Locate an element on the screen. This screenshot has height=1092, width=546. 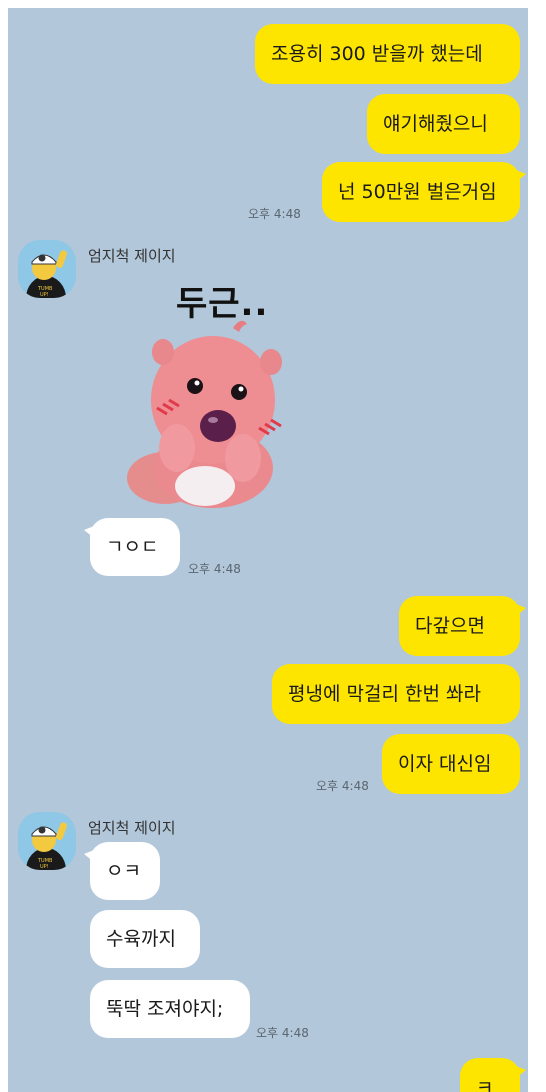
other-message-bubble: 수육까지 is located at coordinates (145, 939).